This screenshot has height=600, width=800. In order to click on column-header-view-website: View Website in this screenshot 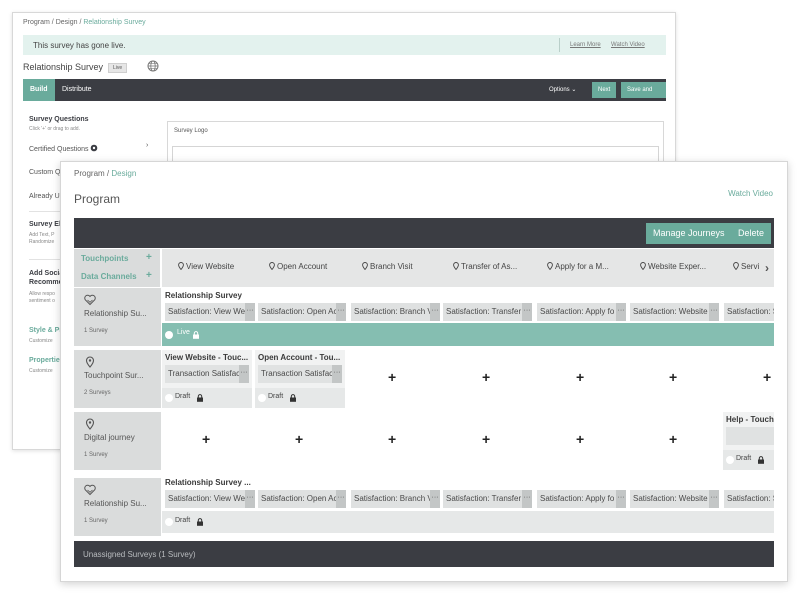, I will do `click(206, 266)`.